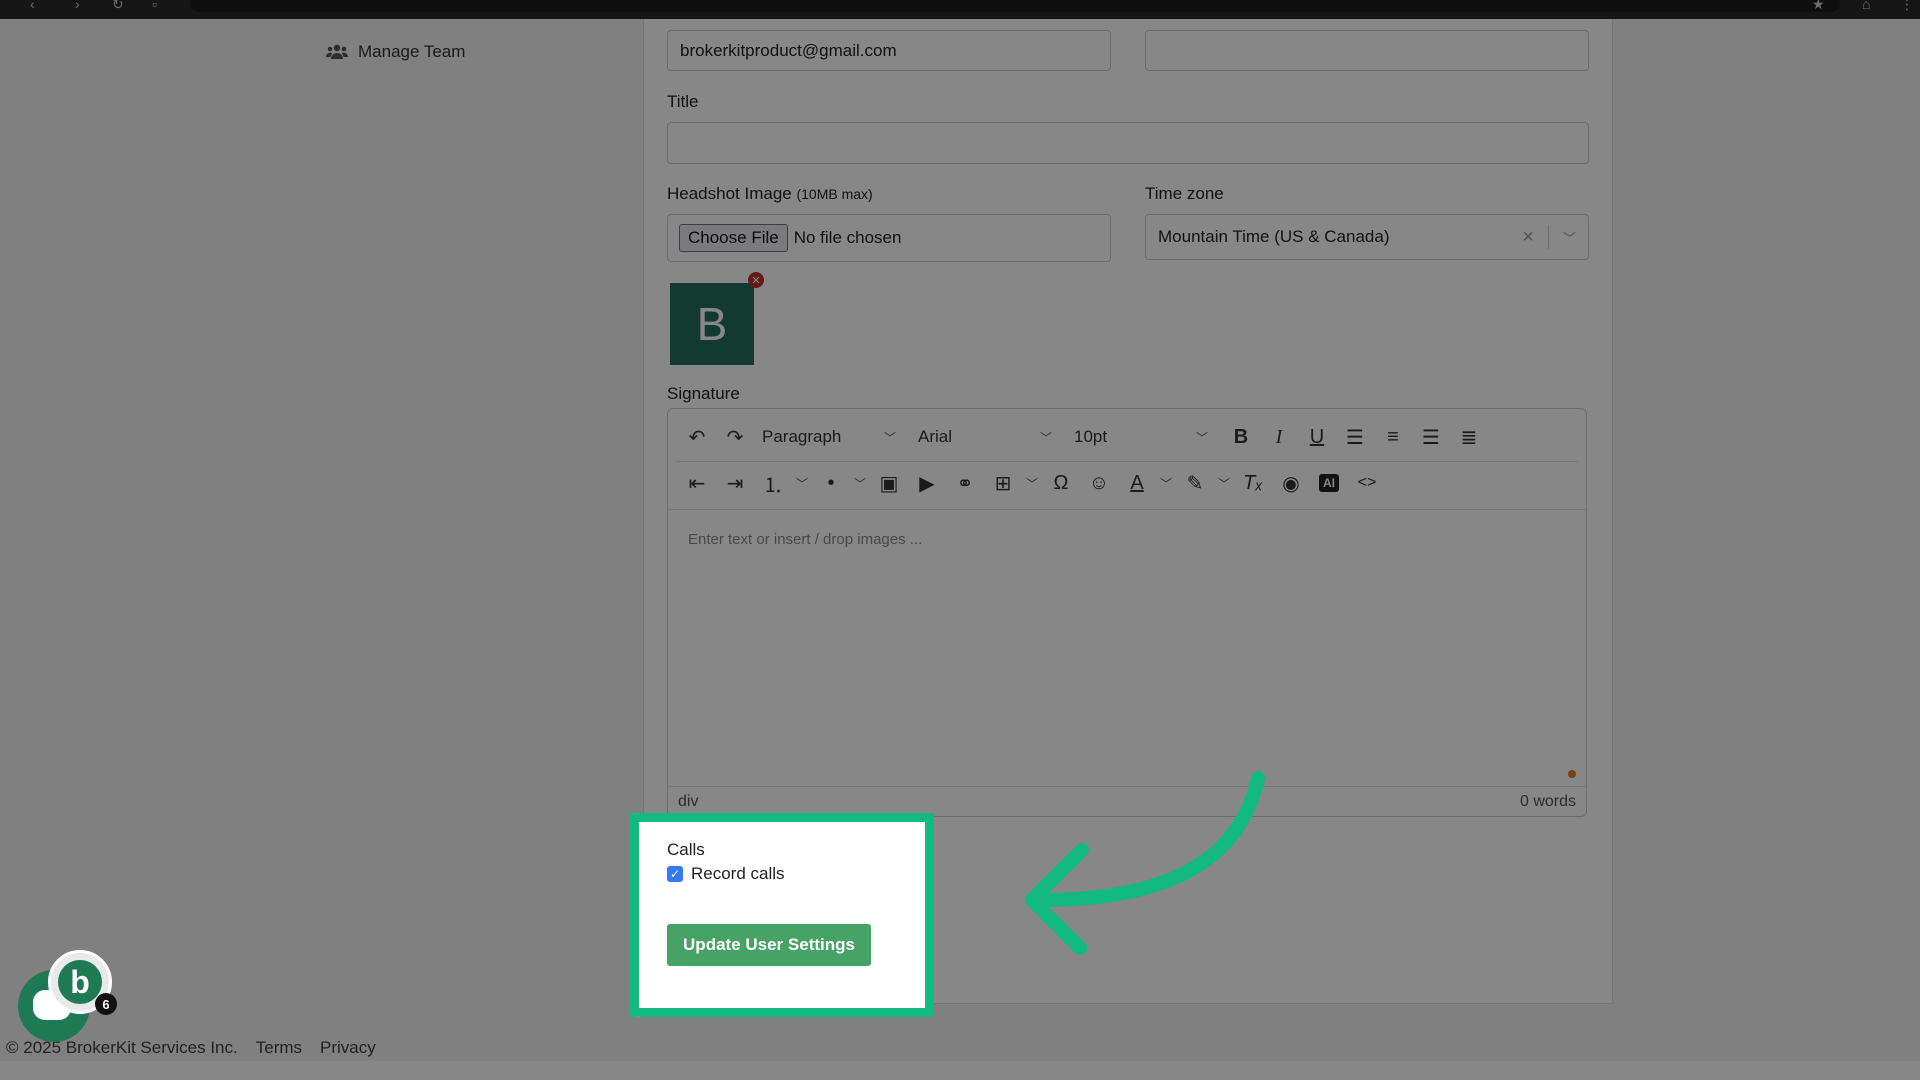  What do you see at coordinates (106, 1004) in the screenshot?
I see `notification-count-badge: 6` at bounding box center [106, 1004].